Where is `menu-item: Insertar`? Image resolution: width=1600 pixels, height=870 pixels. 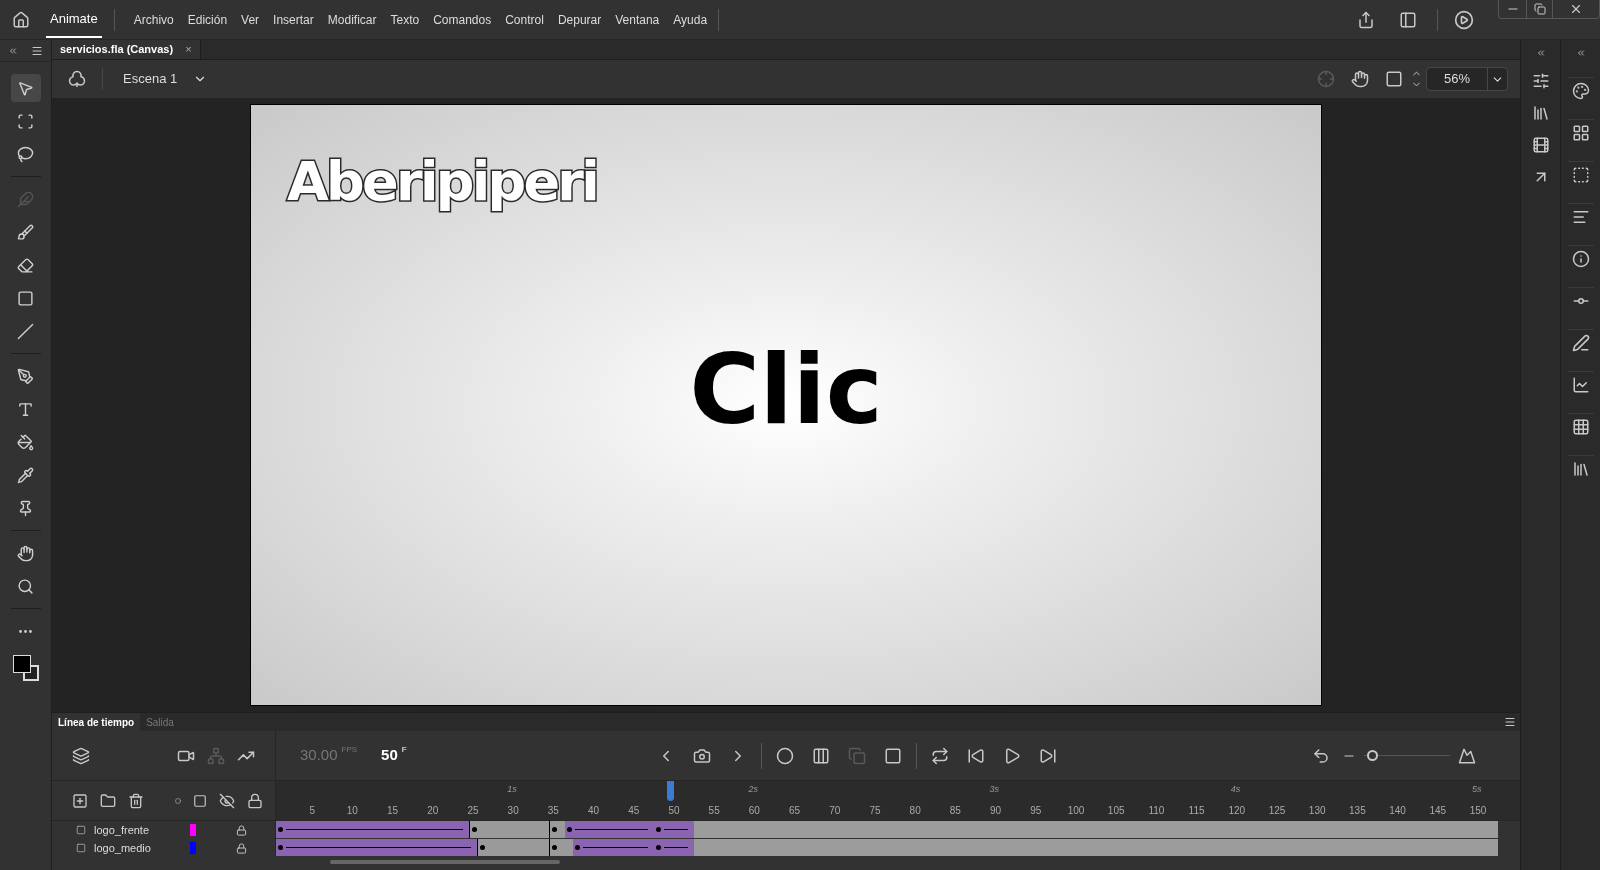
menu-item: Insertar is located at coordinates (293, 19).